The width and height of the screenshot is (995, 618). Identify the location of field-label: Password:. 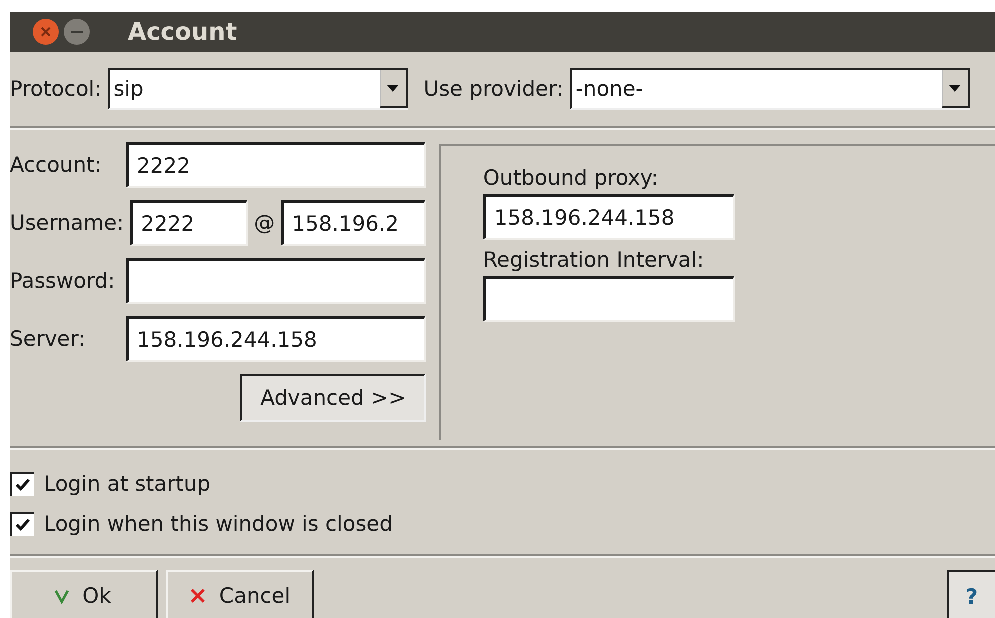
(63, 281).